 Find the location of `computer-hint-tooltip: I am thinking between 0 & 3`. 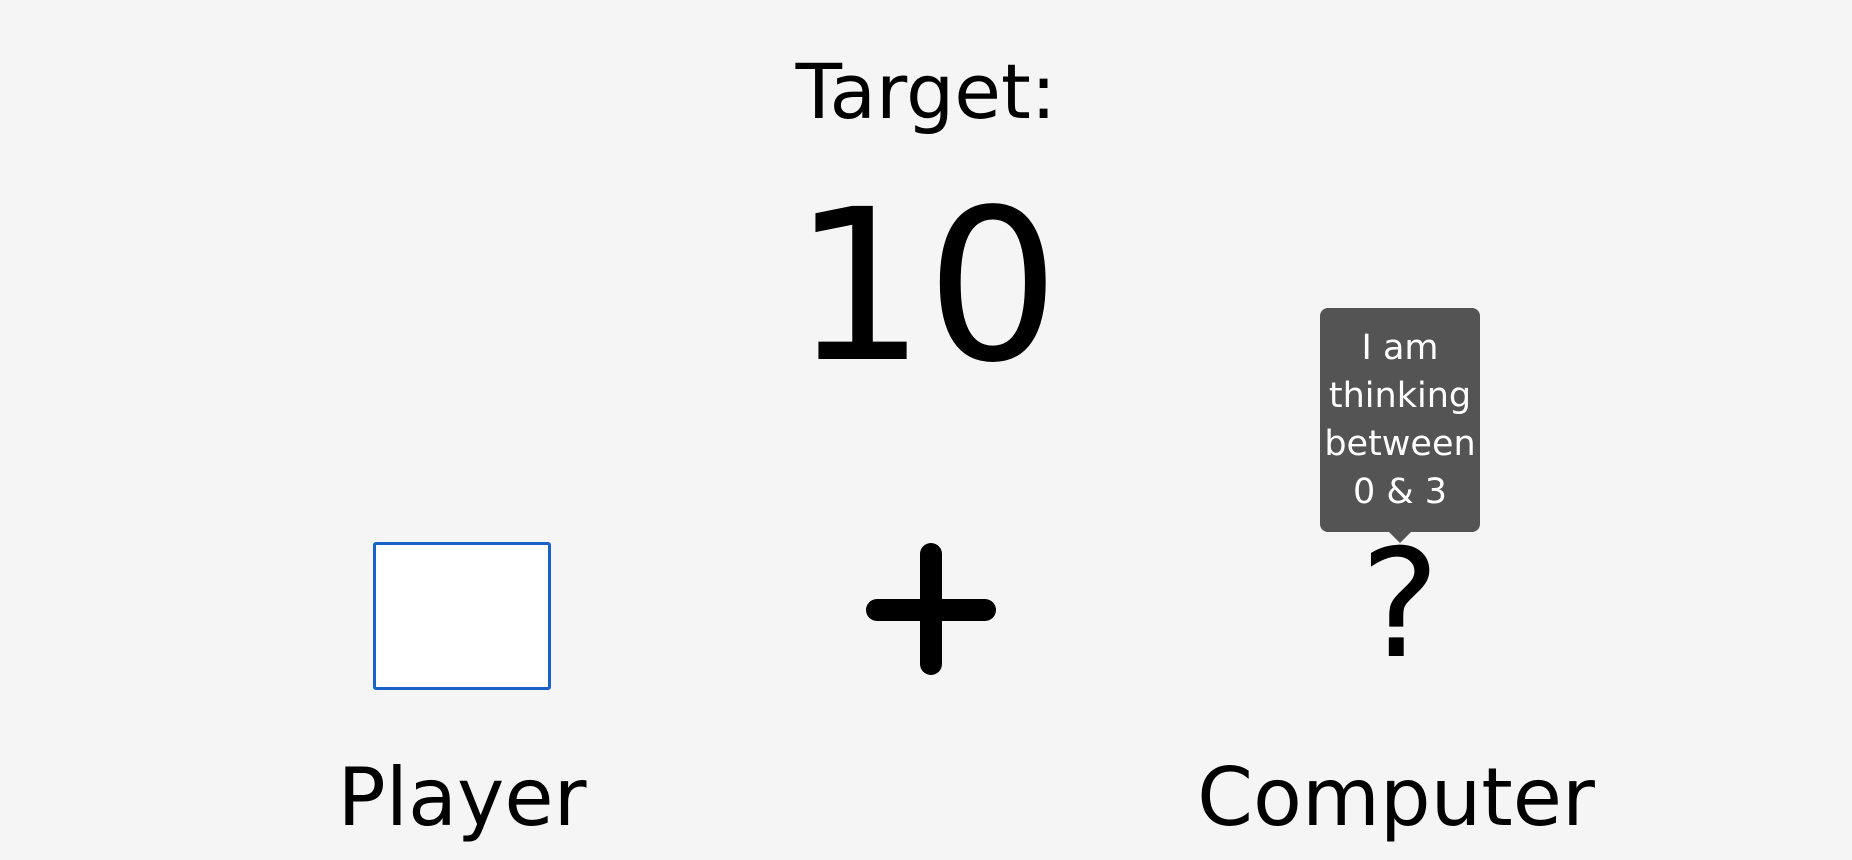

computer-hint-tooltip: I am thinking between 0 & 3 is located at coordinates (1400, 420).